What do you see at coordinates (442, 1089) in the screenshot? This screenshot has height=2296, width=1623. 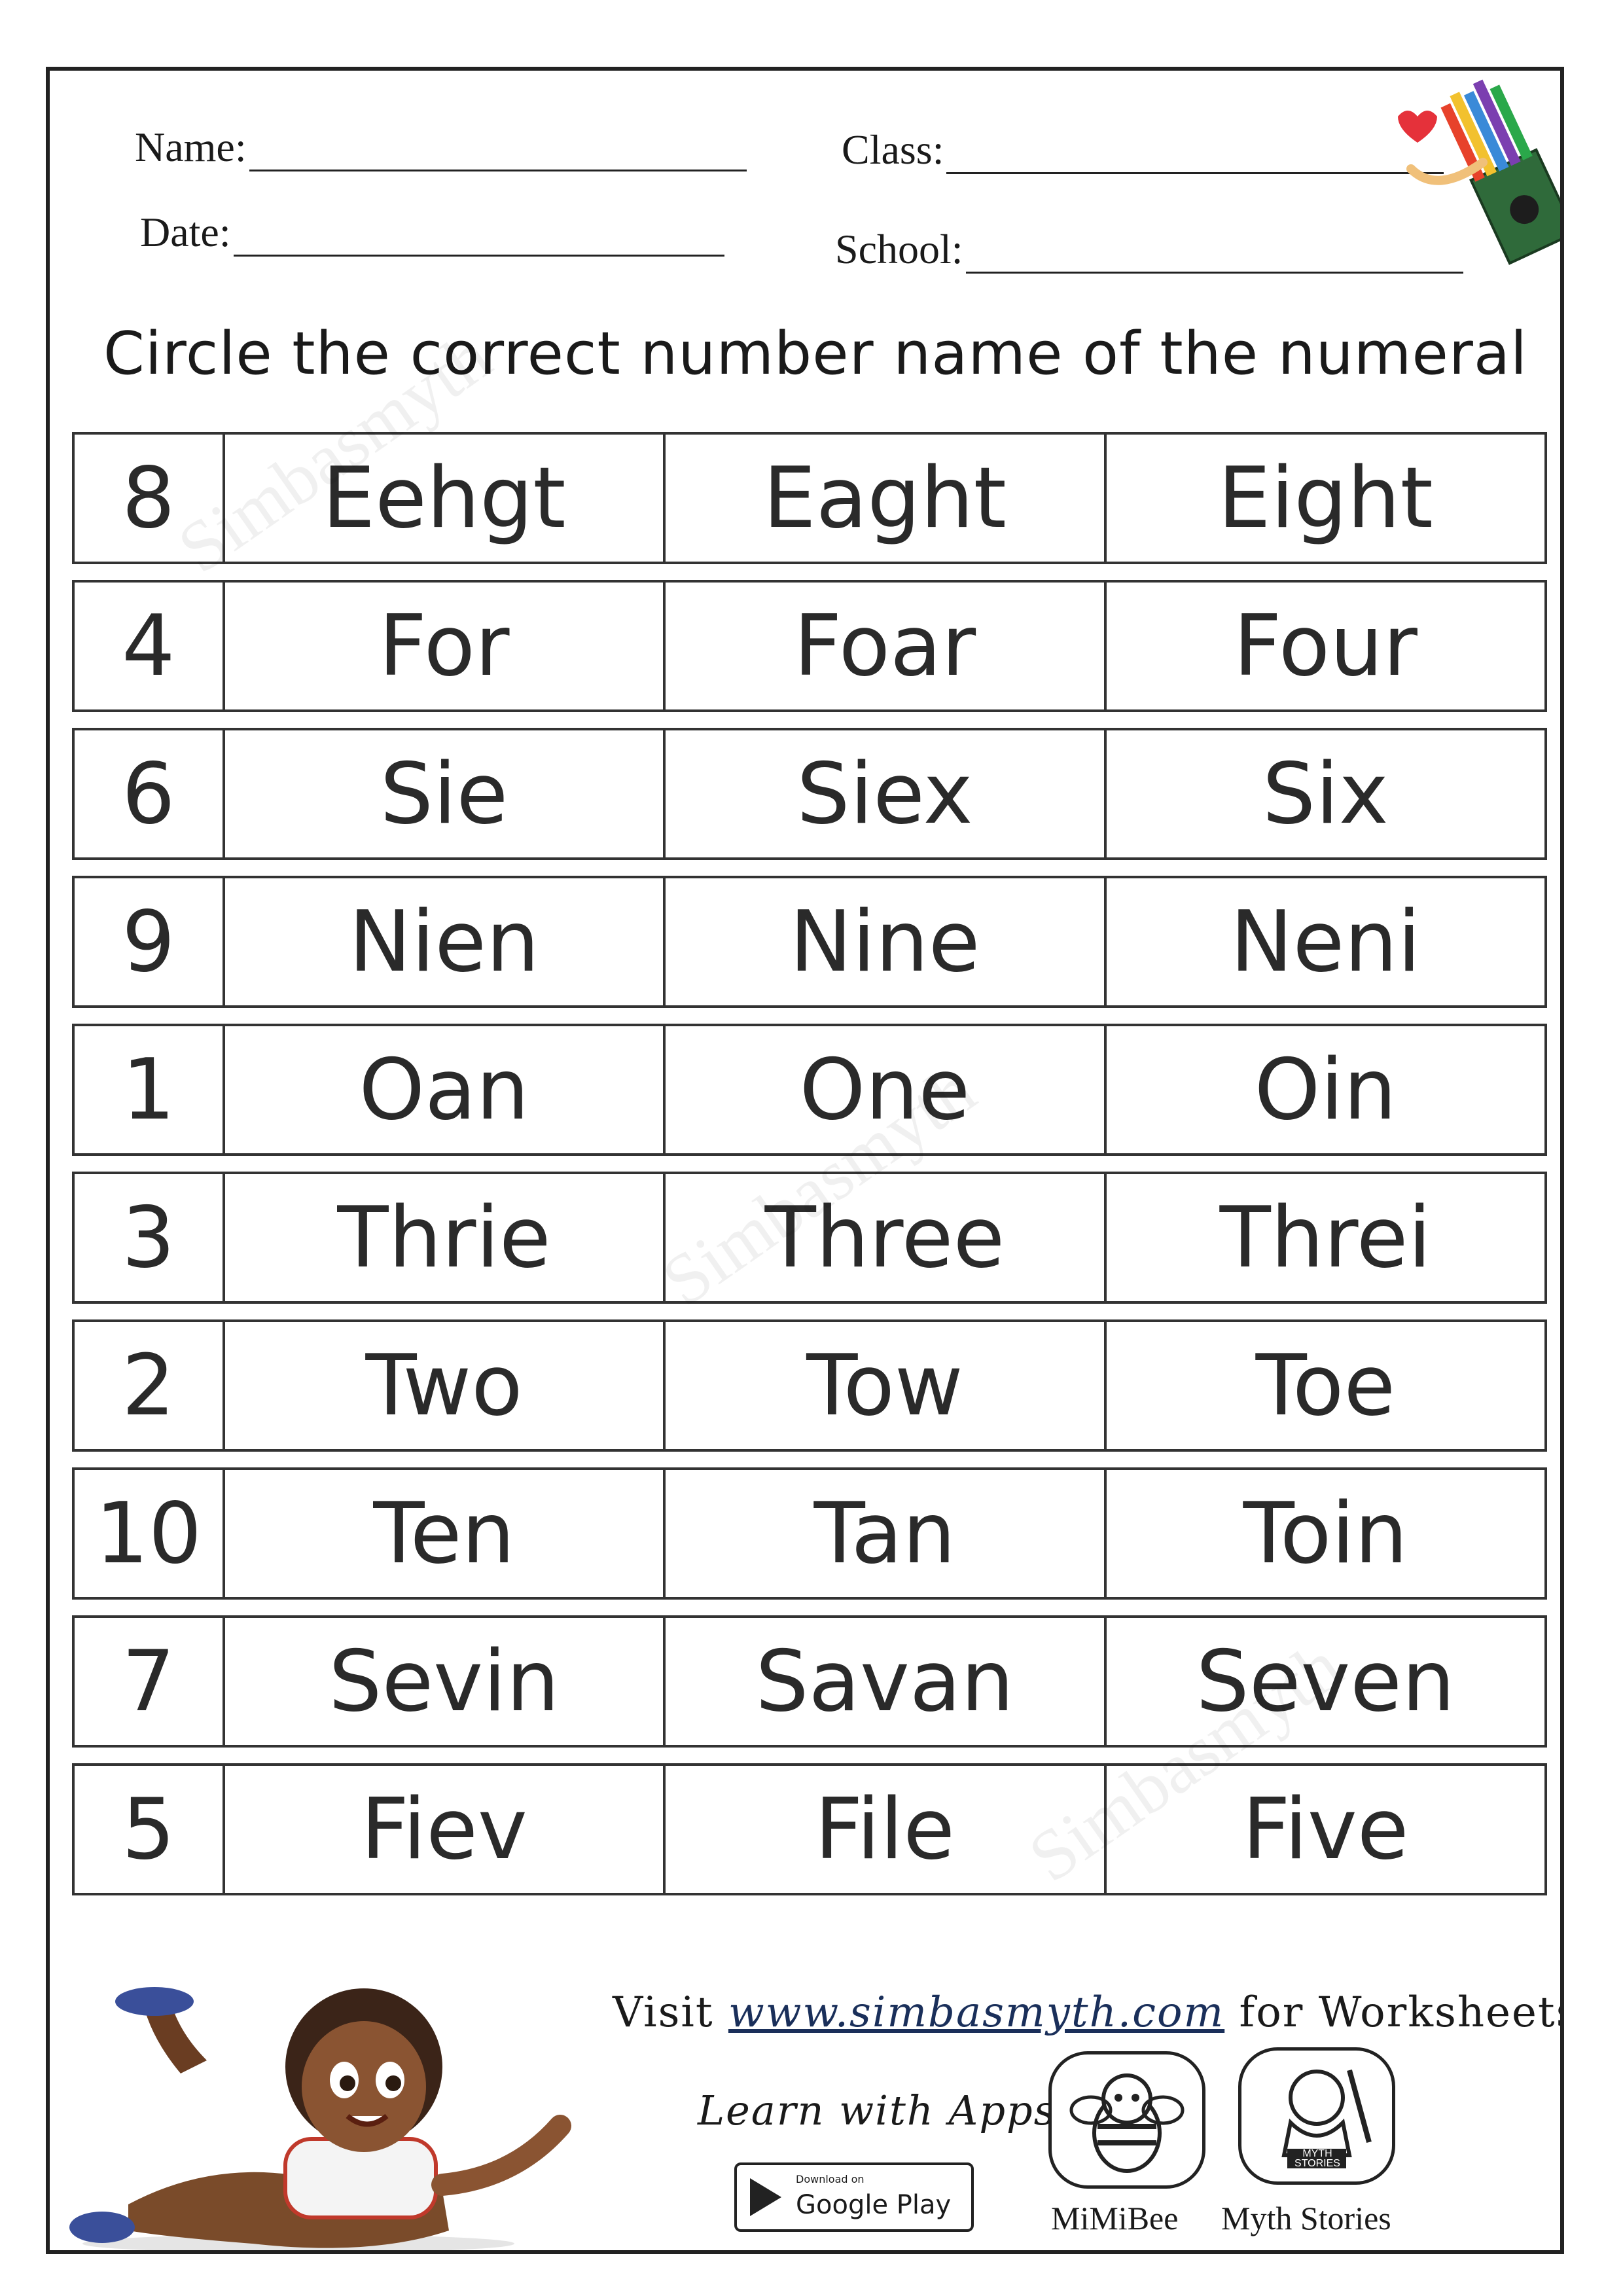 I see `number-name-option: Oan` at bounding box center [442, 1089].